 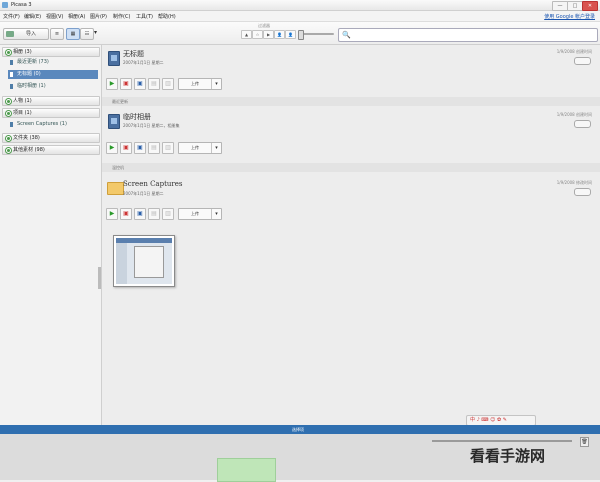 What do you see at coordinates (121, 16) in the screenshot?
I see `menu-create: 制作(C)` at bounding box center [121, 16].